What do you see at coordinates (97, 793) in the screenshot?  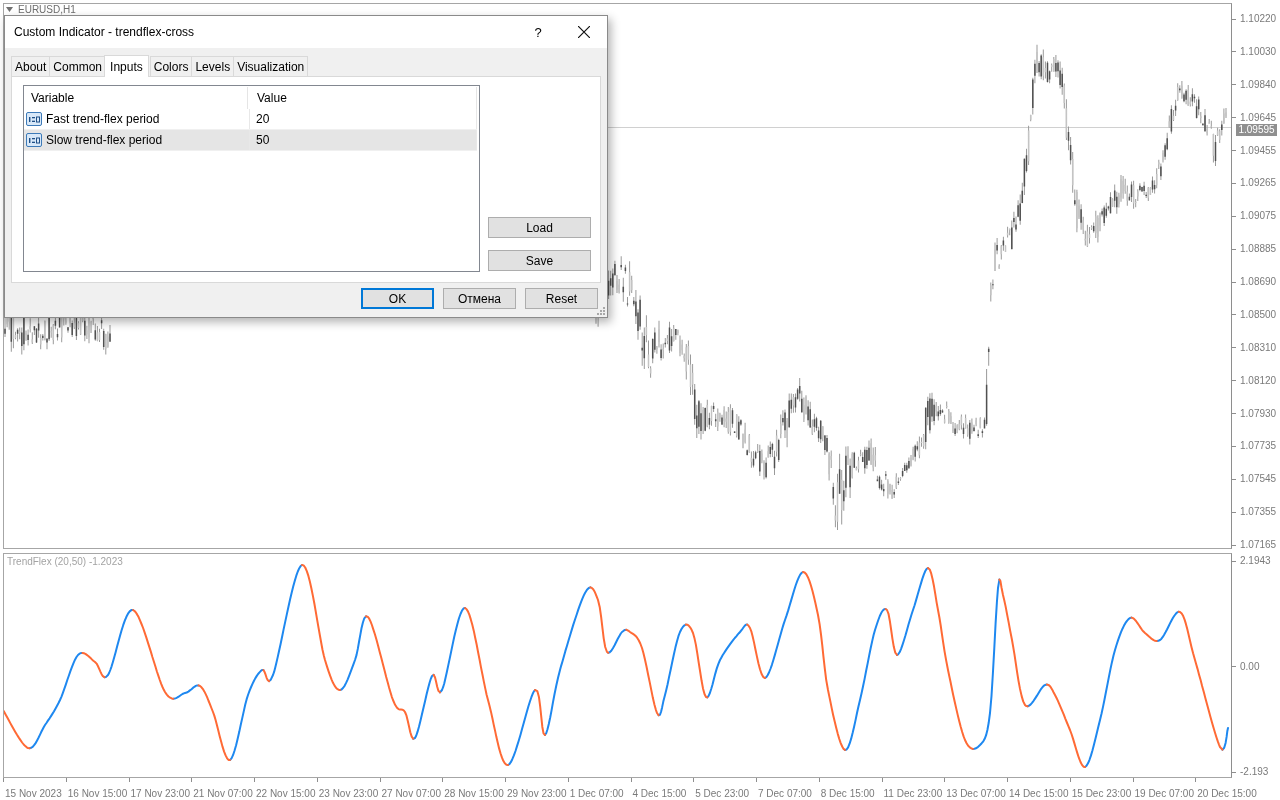 I see `time-axis-label: 16 Nov 15:00` at bounding box center [97, 793].